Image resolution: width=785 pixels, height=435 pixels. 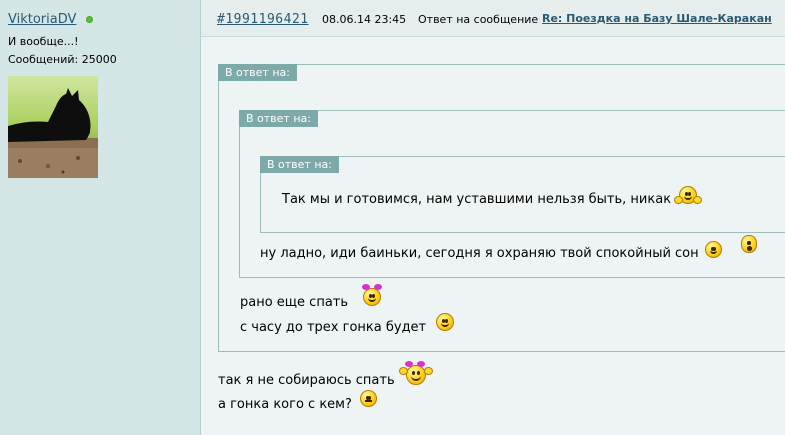 What do you see at coordinates (62, 59) in the screenshot?
I see `user-post-count: Сообщений: 25000` at bounding box center [62, 59].